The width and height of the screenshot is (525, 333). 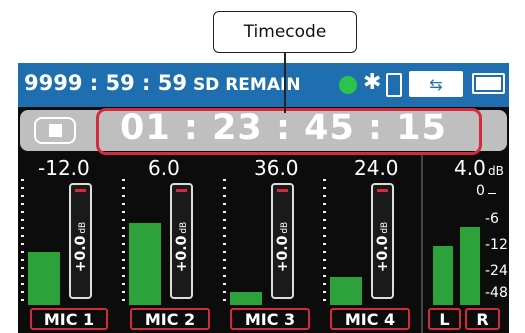 I want to click on record-indicator-icon, so click(x=348, y=85).